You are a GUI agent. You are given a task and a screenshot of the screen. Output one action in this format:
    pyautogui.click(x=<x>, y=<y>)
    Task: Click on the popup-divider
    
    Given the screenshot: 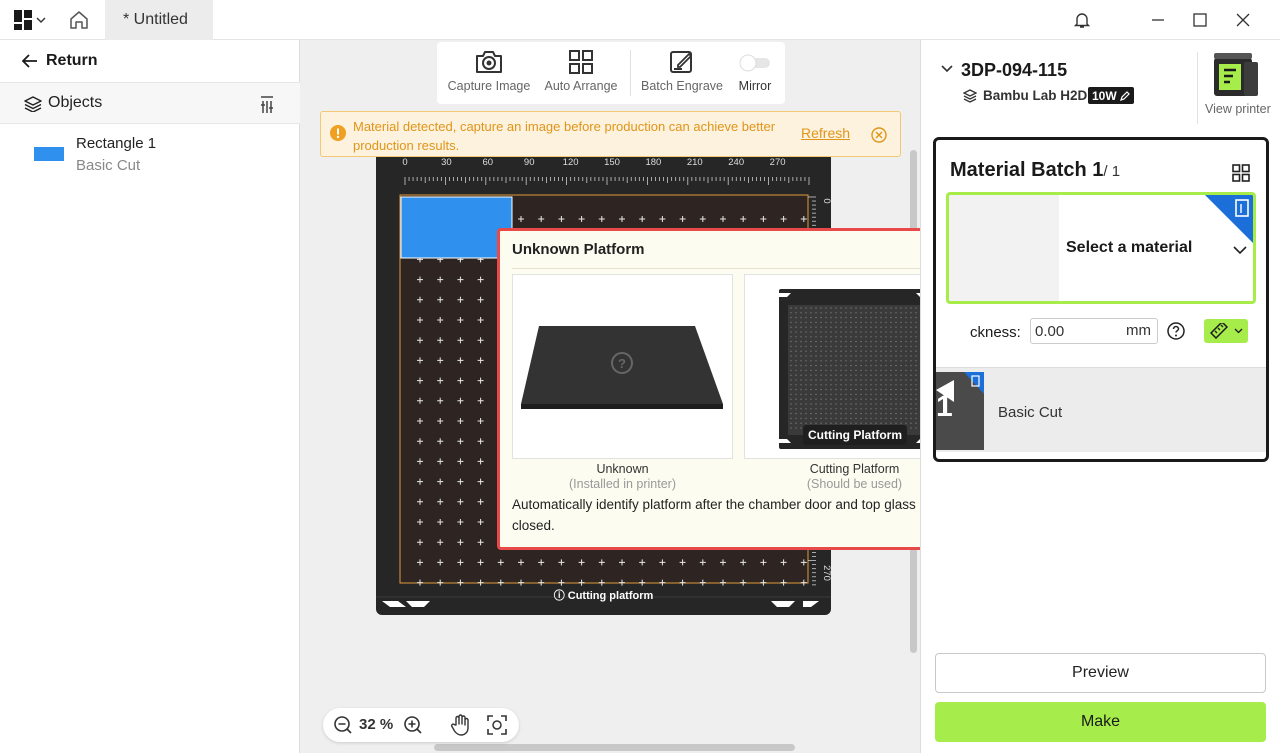 What is the action you would take?
    pyautogui.click(x=738, y=268)
    